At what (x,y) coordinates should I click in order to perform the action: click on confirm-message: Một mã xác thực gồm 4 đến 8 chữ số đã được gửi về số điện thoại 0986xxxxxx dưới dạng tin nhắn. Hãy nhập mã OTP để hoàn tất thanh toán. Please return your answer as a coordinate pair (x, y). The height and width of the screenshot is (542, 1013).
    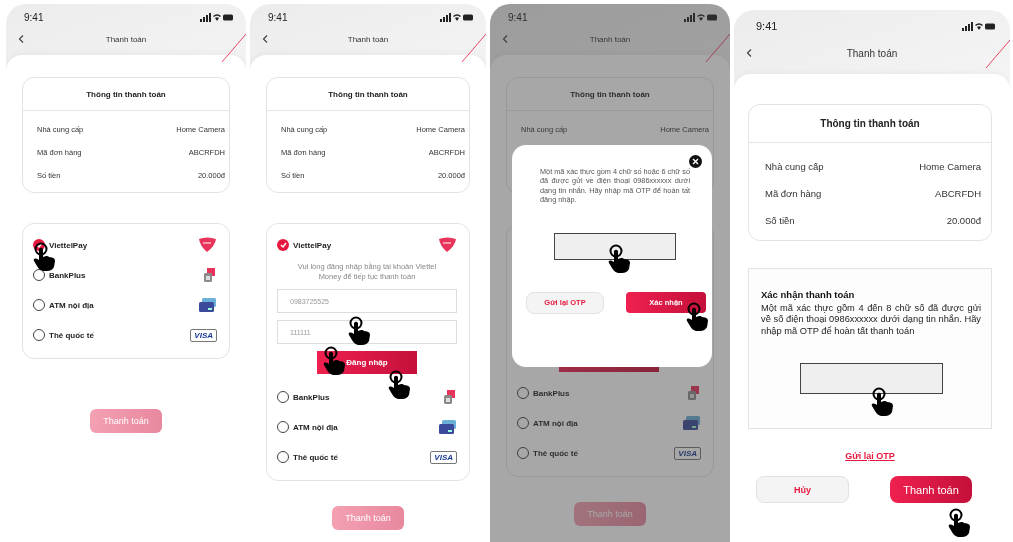
    Looking at the image, I should click on (871, 320).